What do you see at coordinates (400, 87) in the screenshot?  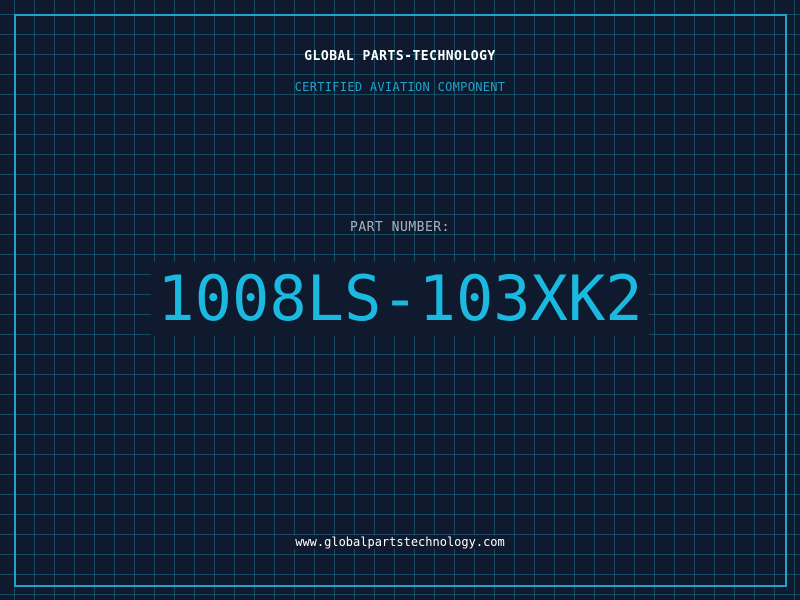 I see `certification-subtitle: CERTIFIED AVIATION COMPONENT` at bounding box center [400, 87].